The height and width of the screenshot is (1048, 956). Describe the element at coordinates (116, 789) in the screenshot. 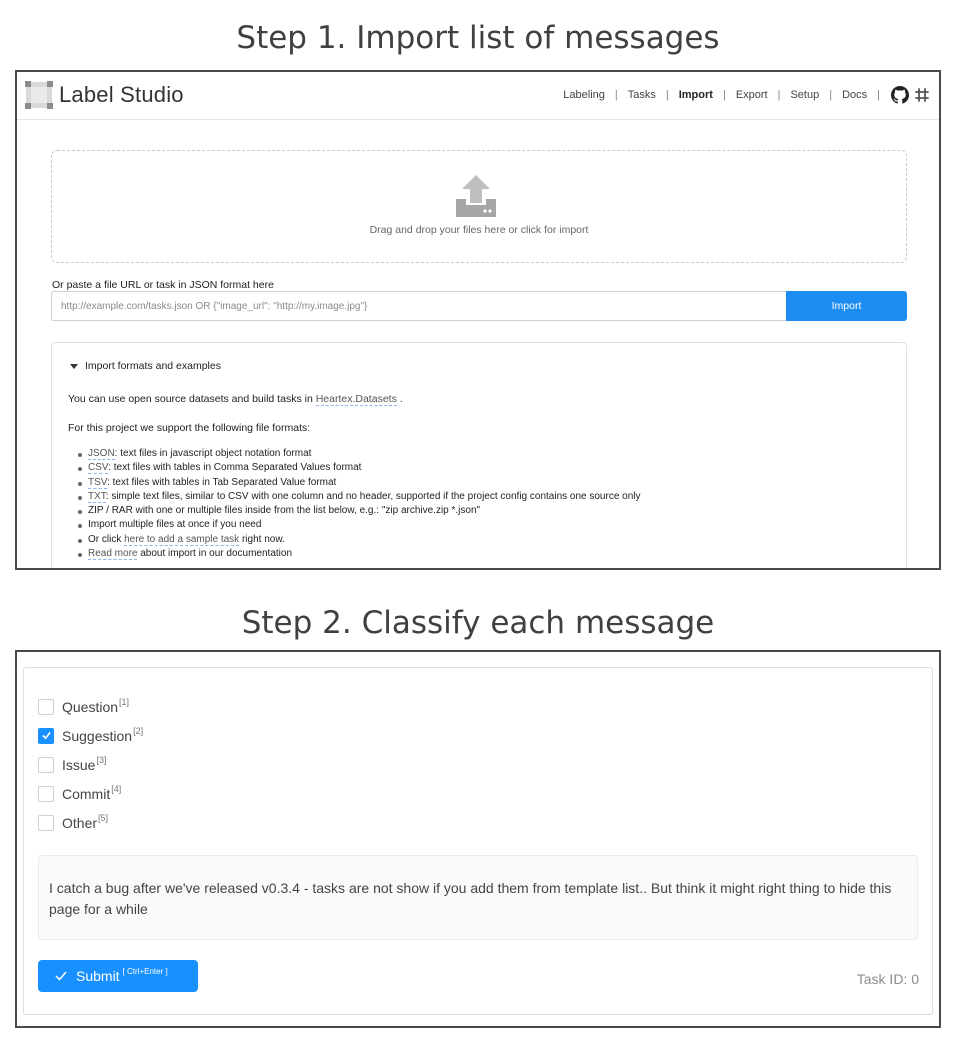

I see `hotkey-hint: [4]` at that location.